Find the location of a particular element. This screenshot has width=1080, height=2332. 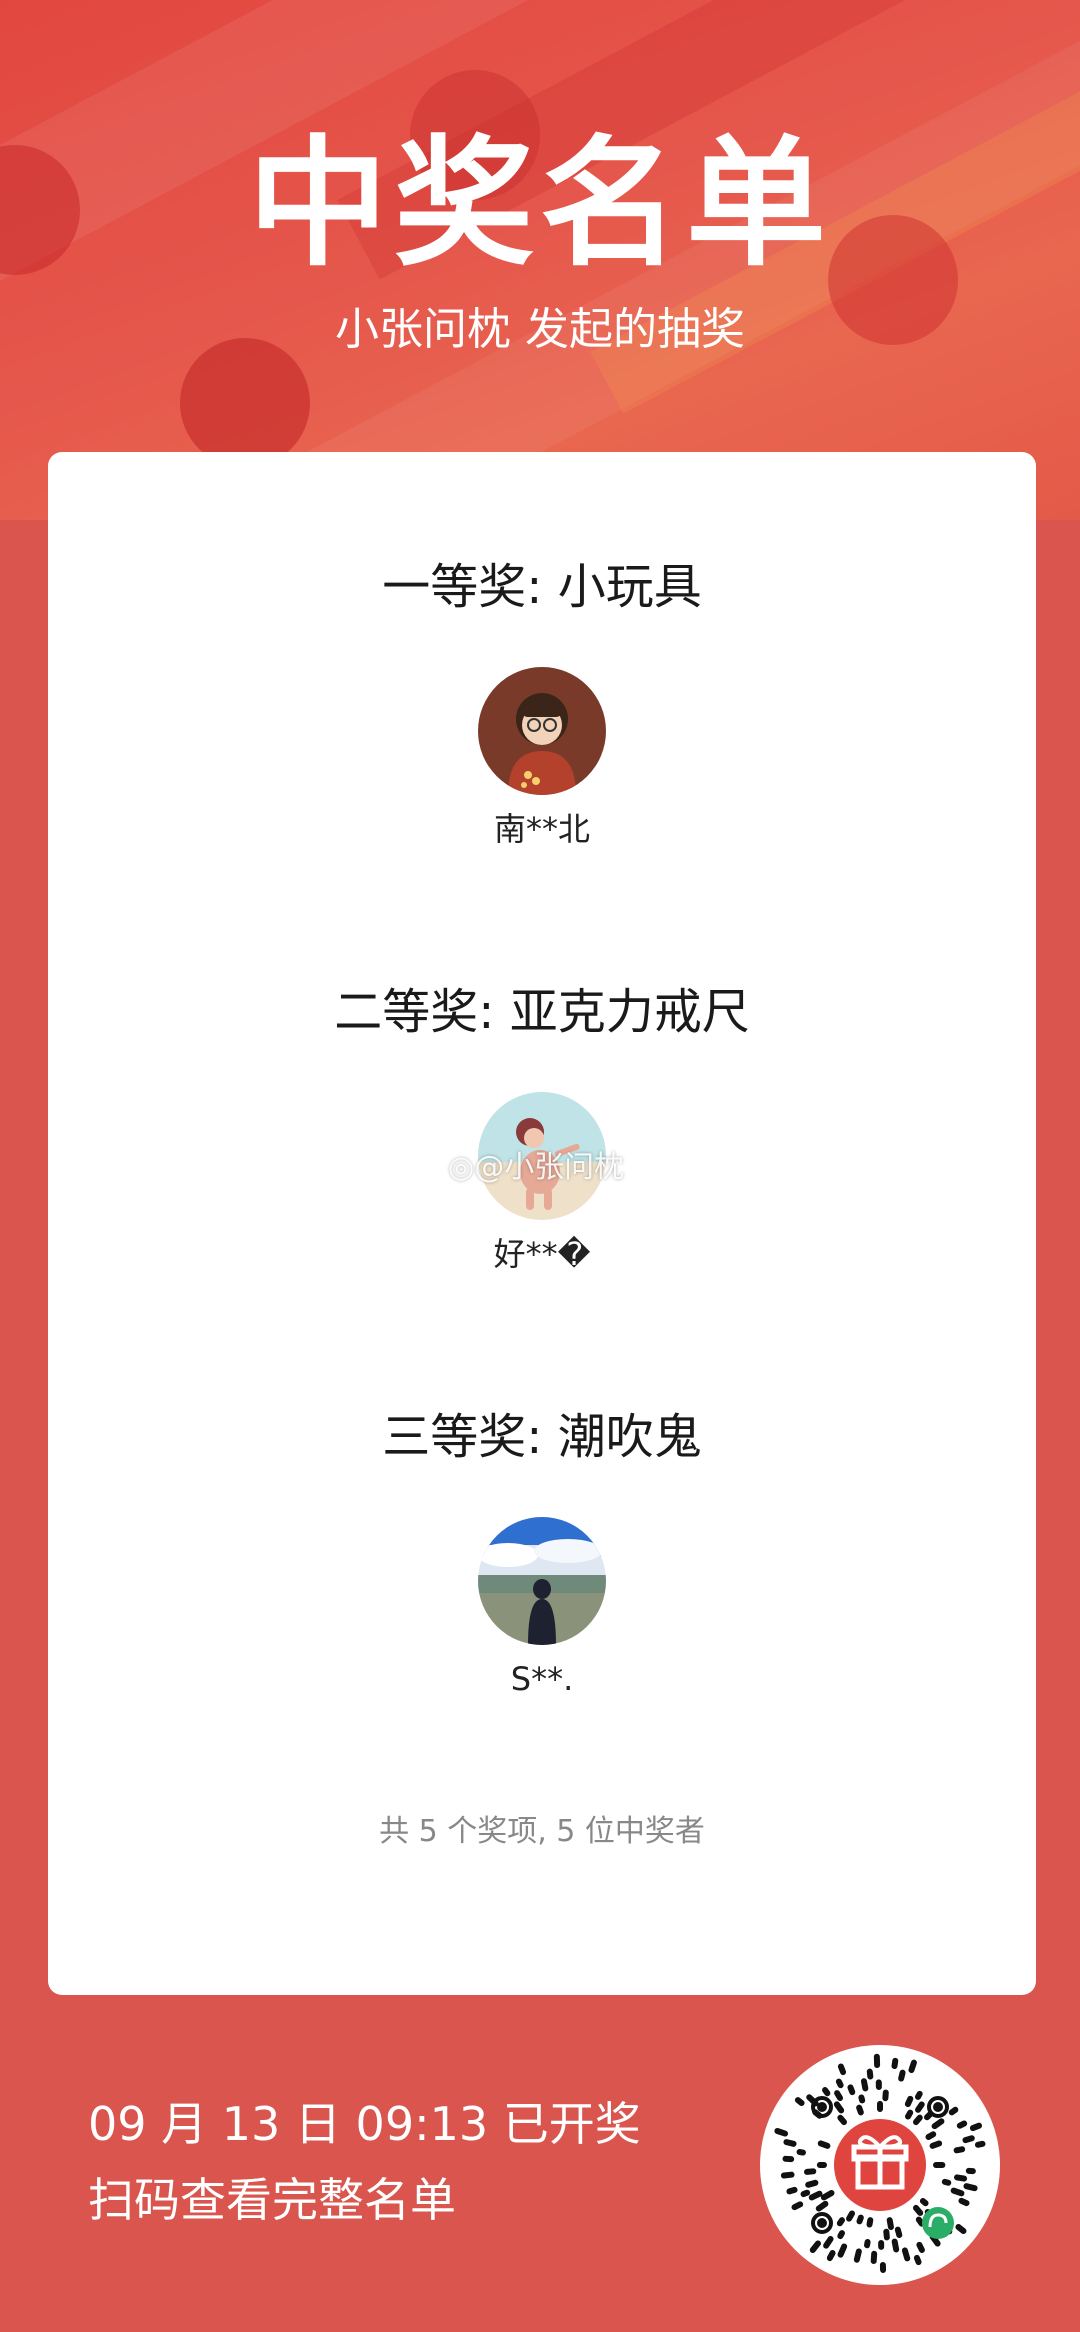

page-title: 中奖名单 is located at coordinates (539, 204).